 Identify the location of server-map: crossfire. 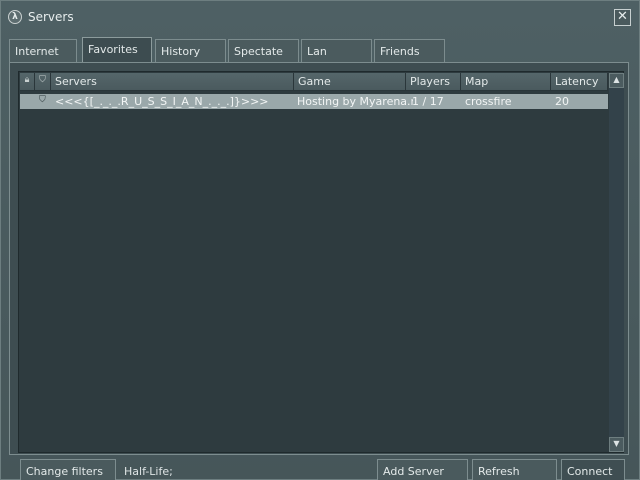
(488, 101).